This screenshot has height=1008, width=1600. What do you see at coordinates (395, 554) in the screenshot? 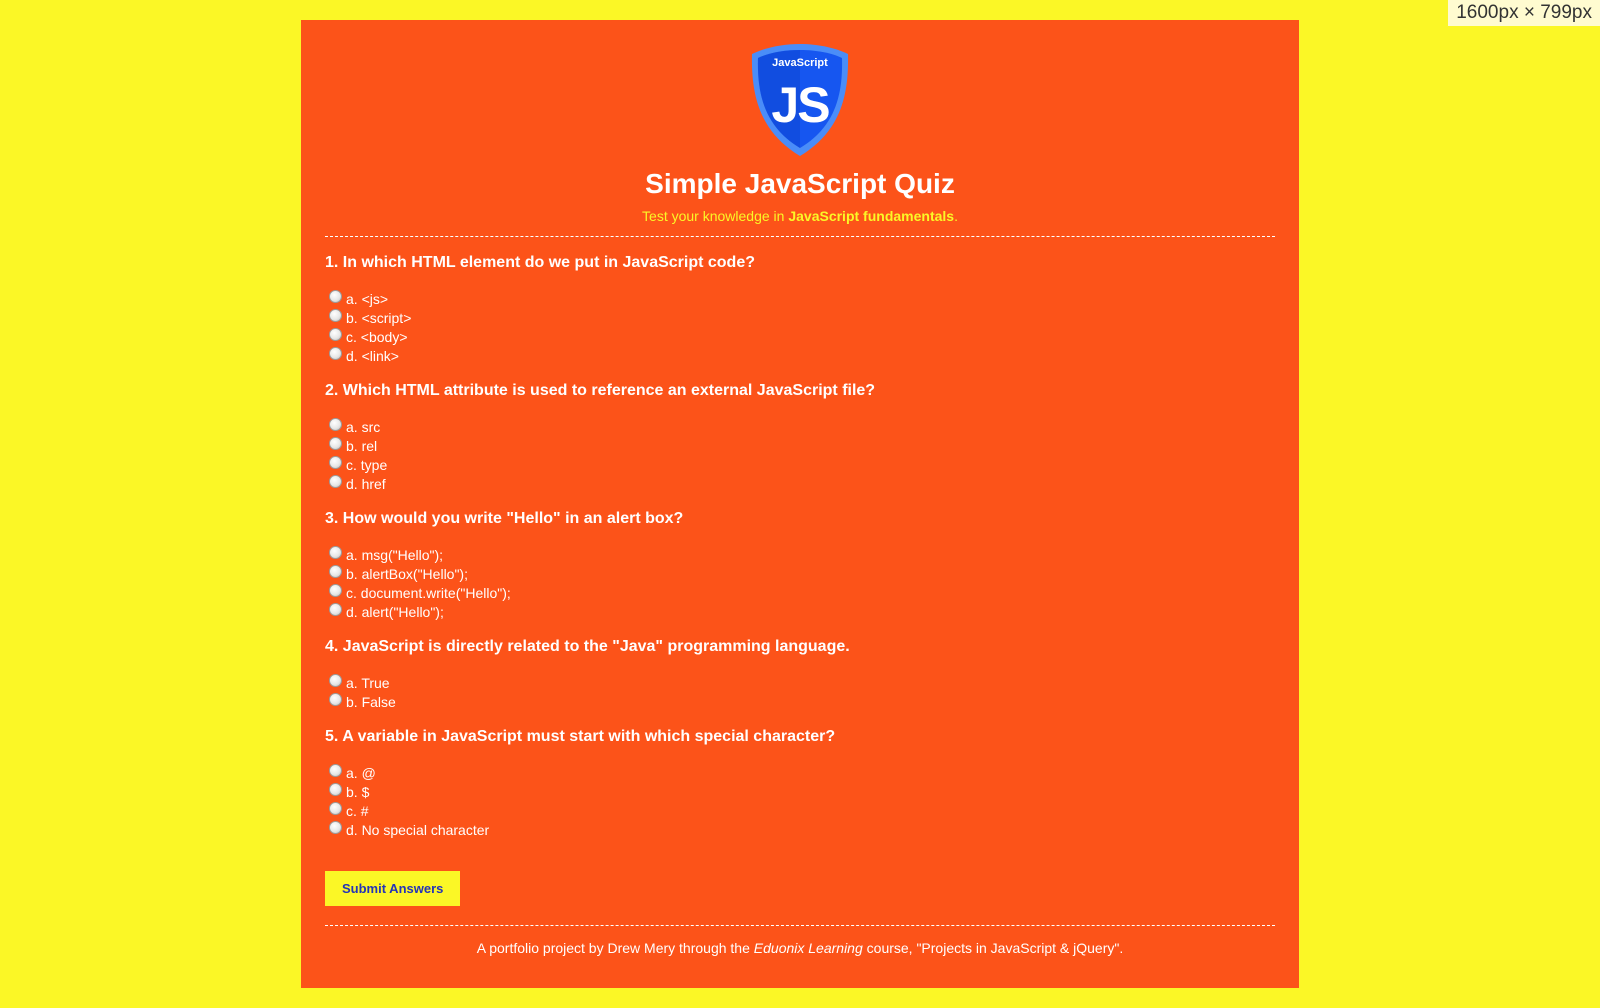
I see `answer-label: a. msg("Hello");` at bounding box center [395, 554].